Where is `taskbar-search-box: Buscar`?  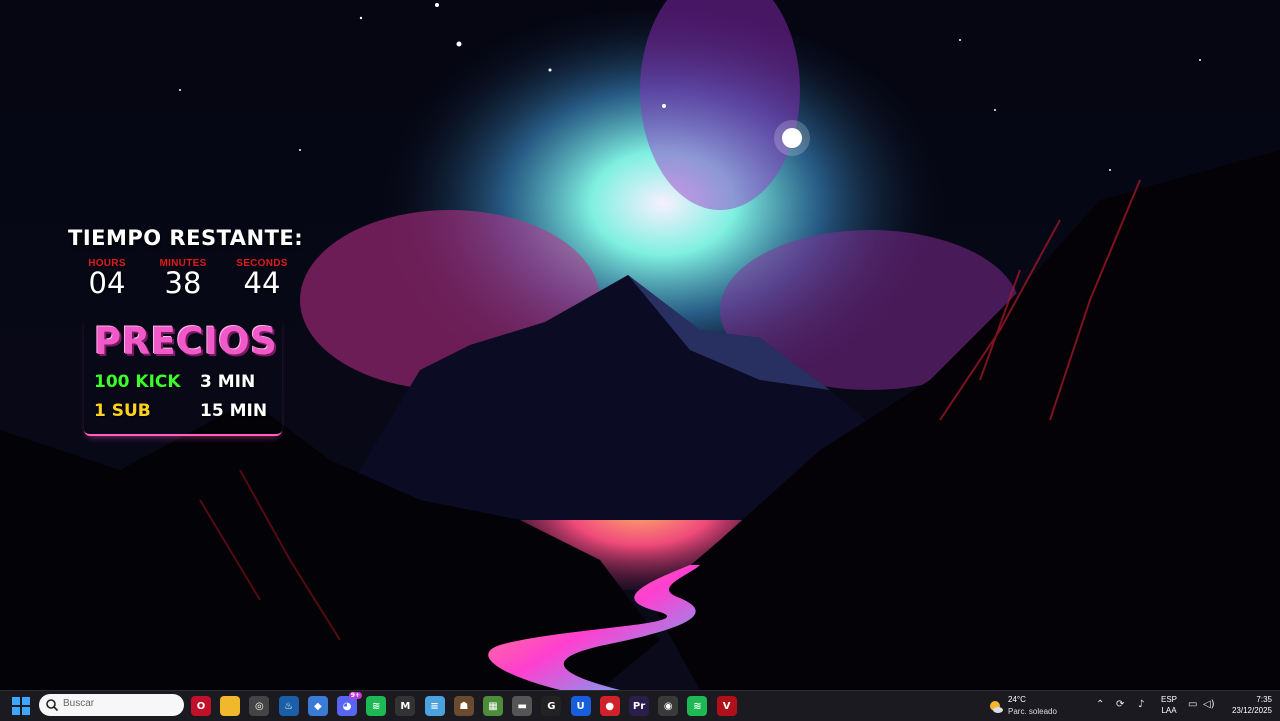
taskbar-search-box: Buscar is located at coordinates (111, 705).